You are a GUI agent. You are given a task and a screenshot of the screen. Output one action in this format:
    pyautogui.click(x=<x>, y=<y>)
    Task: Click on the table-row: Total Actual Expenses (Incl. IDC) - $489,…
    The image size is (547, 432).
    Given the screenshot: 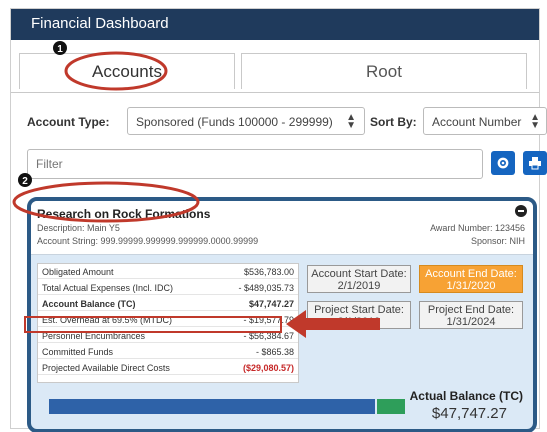 What is the action you would take?
    pyautogui.click(x=168, y=288)
    